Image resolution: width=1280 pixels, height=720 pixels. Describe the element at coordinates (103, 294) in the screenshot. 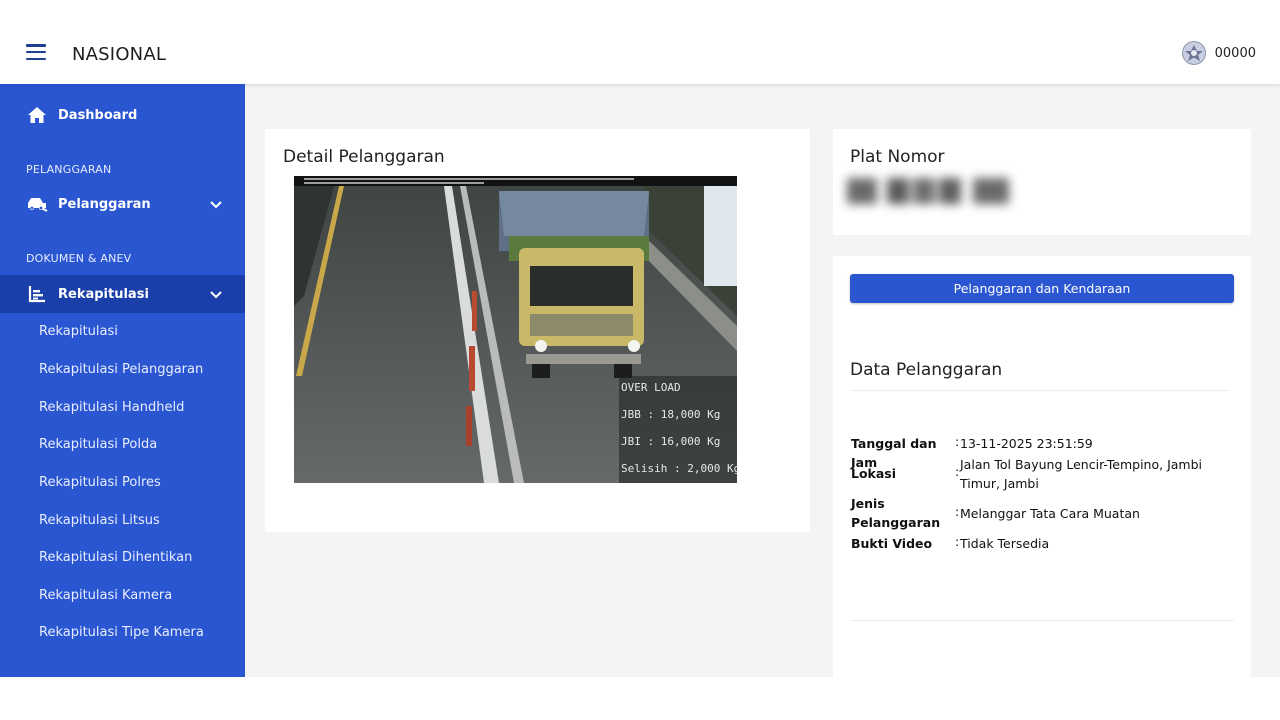

I see `sidebar-item-label: Rekapitulasi` at that location.